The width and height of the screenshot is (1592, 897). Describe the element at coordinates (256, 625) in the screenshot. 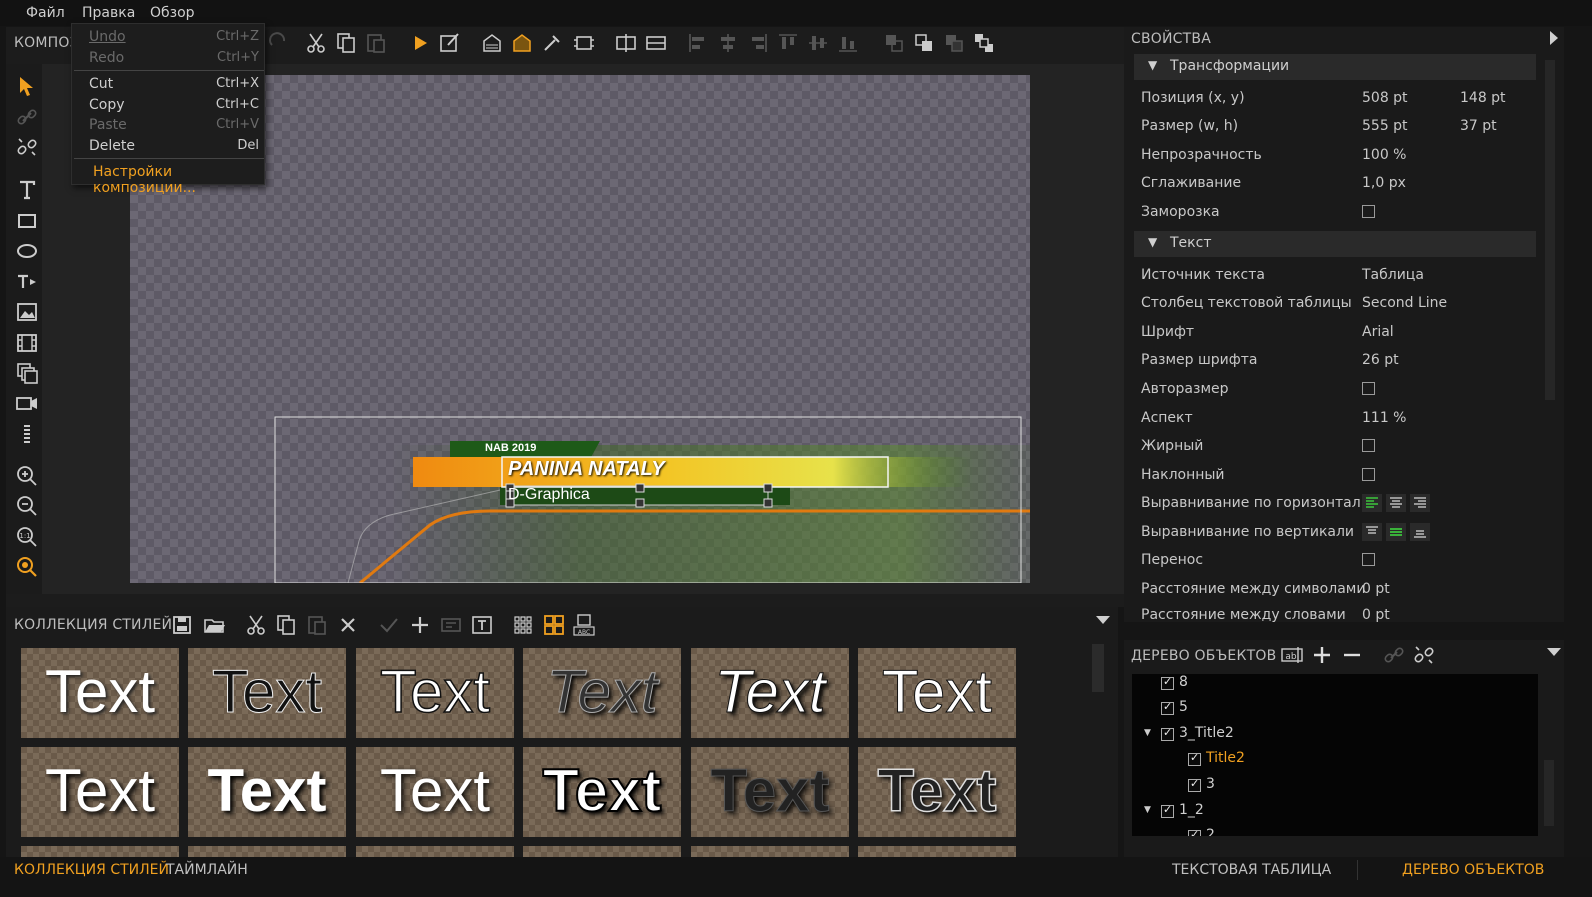

I see `cut-icon` at that location.